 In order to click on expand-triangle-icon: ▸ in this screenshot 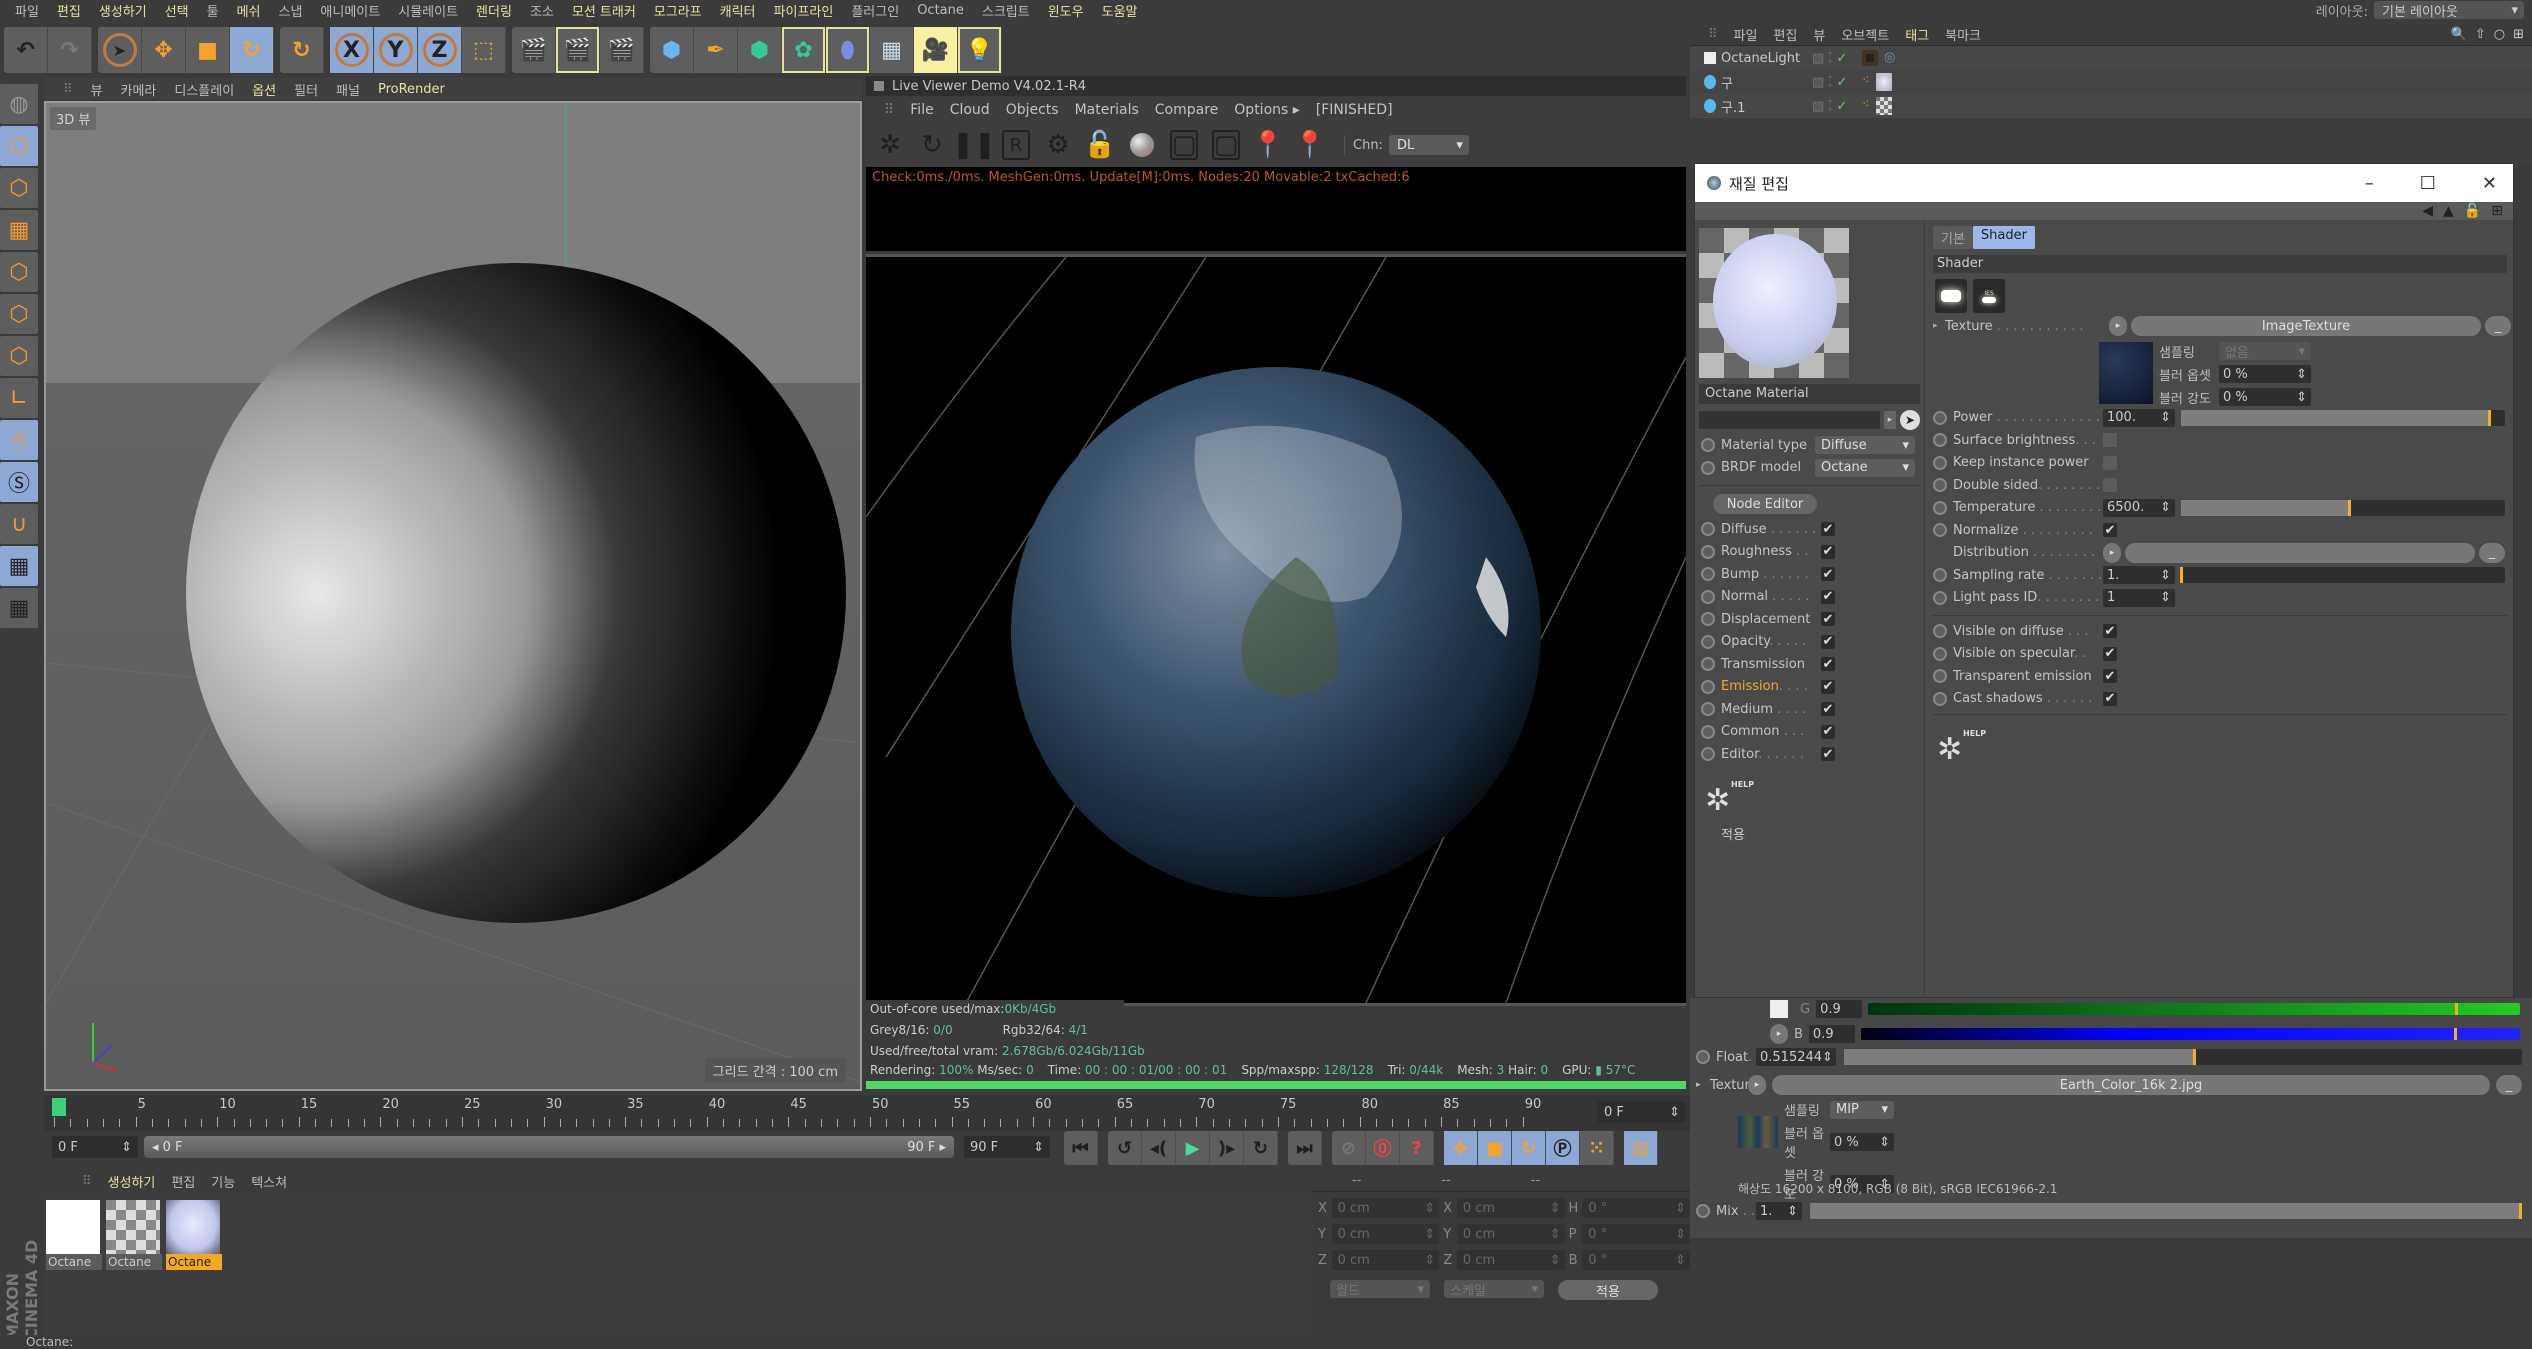, I will do `click(1703, 1085)`.